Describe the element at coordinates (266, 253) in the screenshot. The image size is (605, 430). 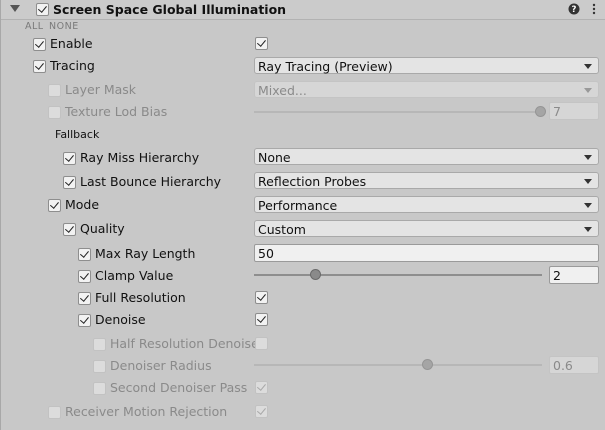
I see `max-ray-length-value: 50` at that location.